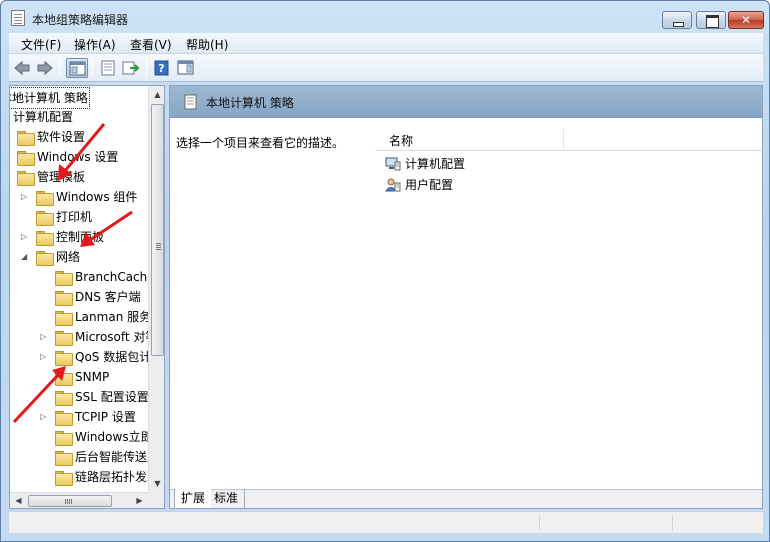  I want to click on tree-item: ▷ 控制面板, so click(79, 237).